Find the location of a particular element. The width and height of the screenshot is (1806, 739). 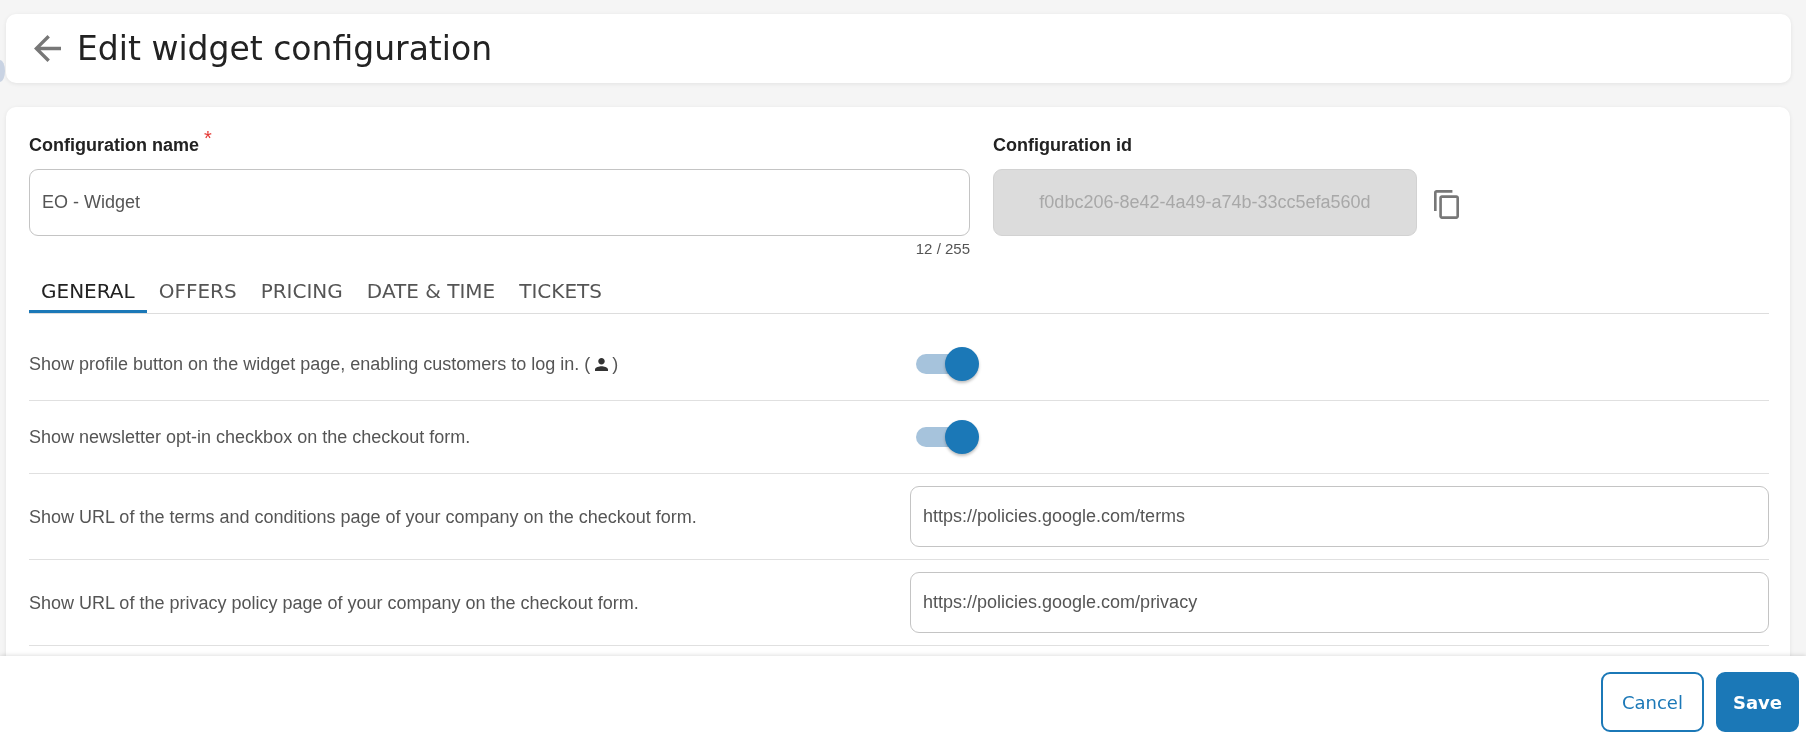

tab: GENERAL is located at coordinates (88, 293).